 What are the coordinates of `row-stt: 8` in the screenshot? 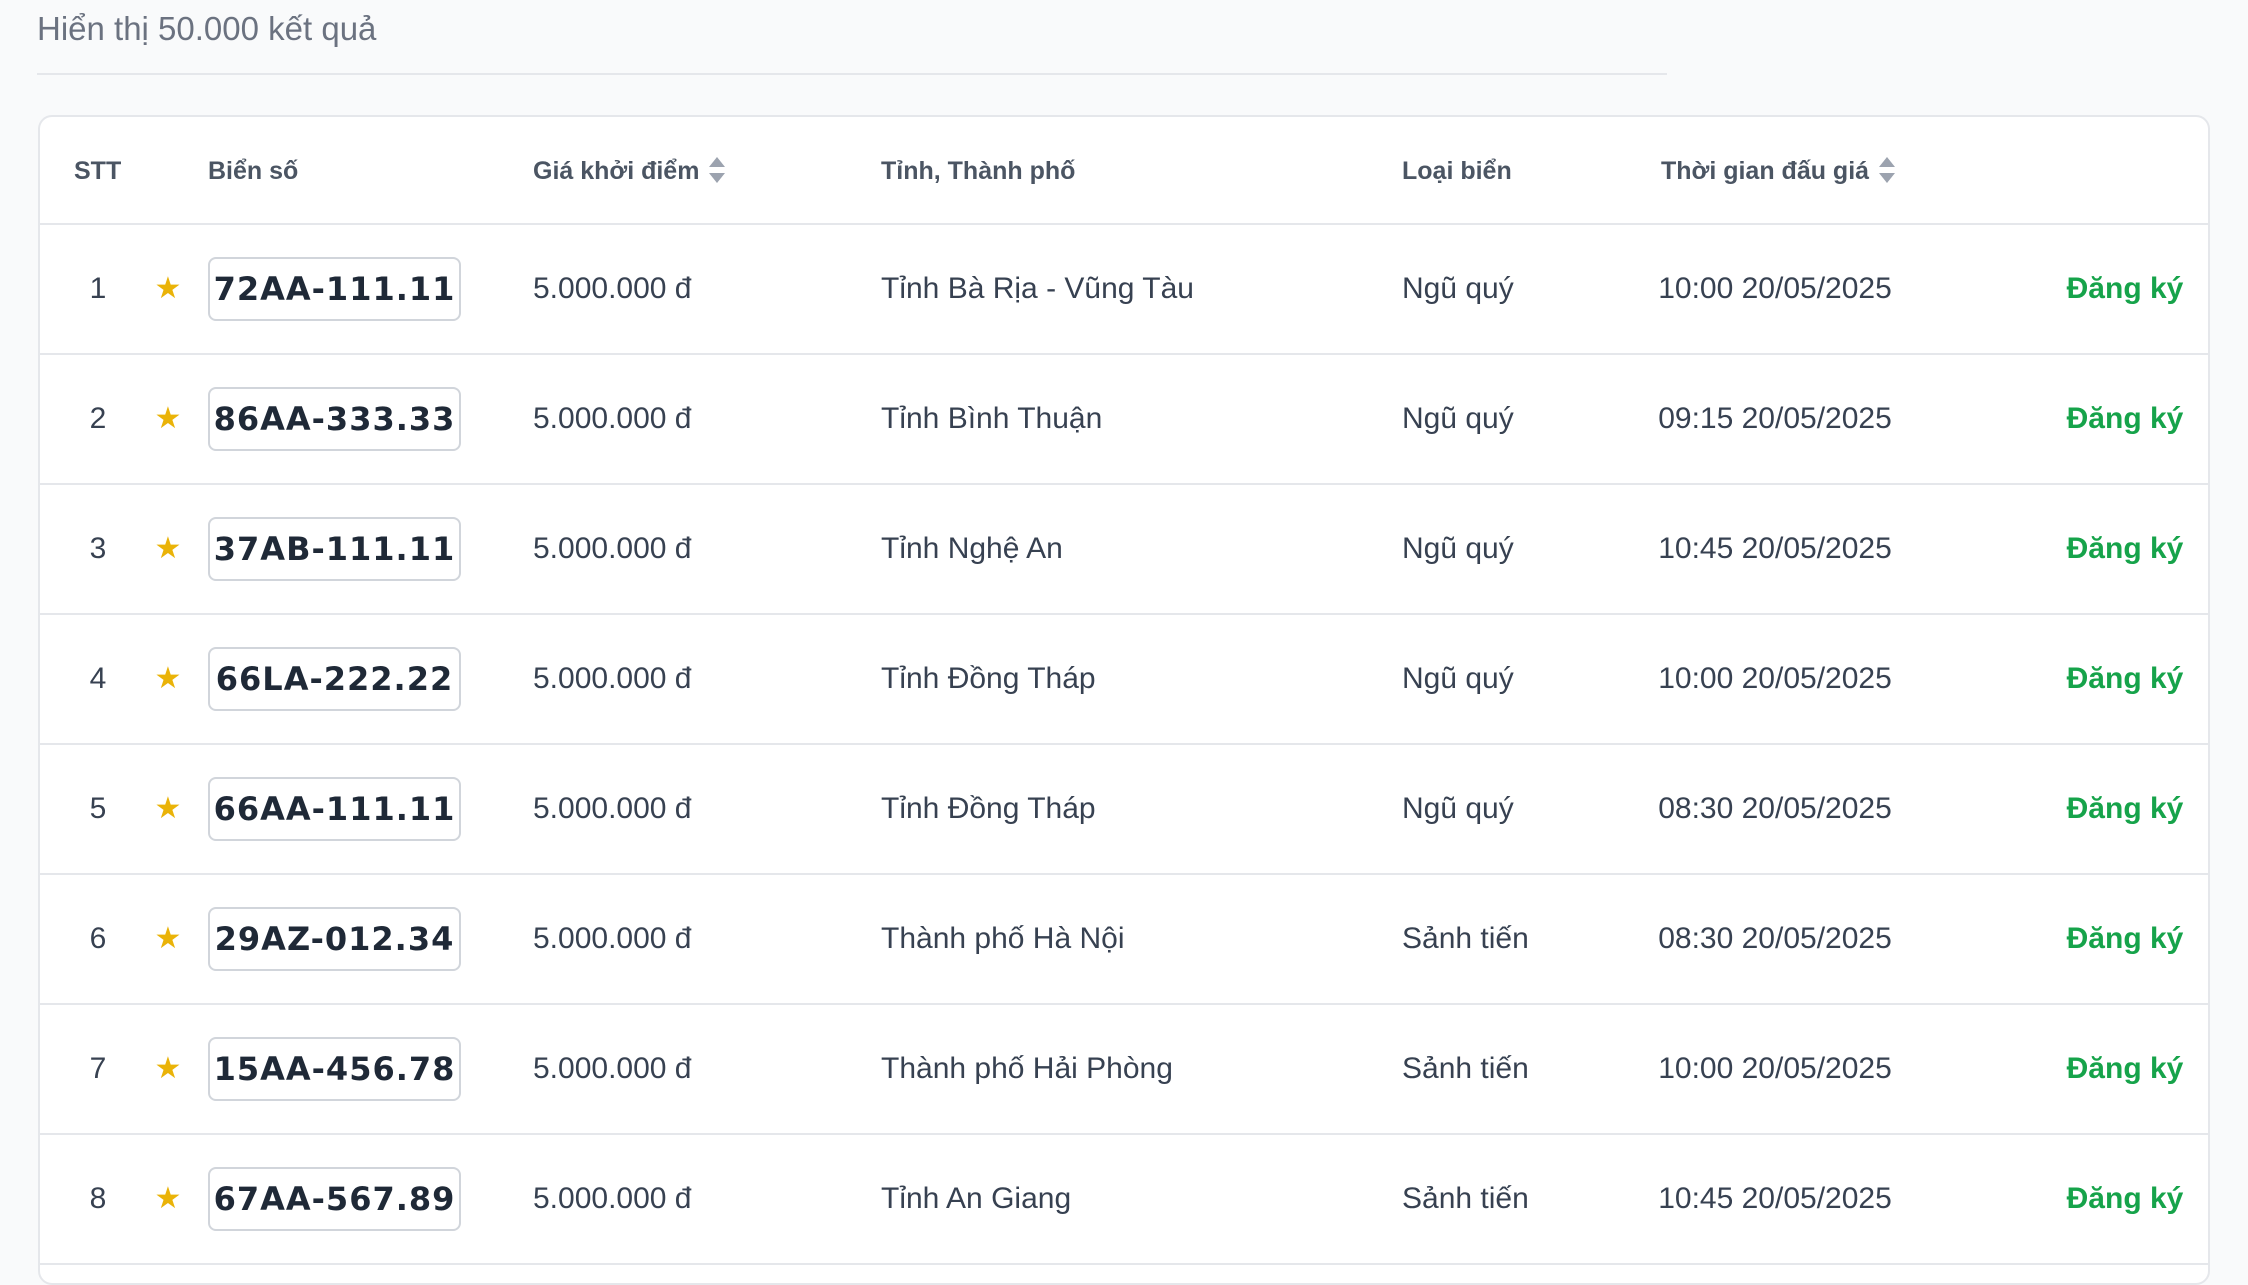 It's located at (98, 1198).